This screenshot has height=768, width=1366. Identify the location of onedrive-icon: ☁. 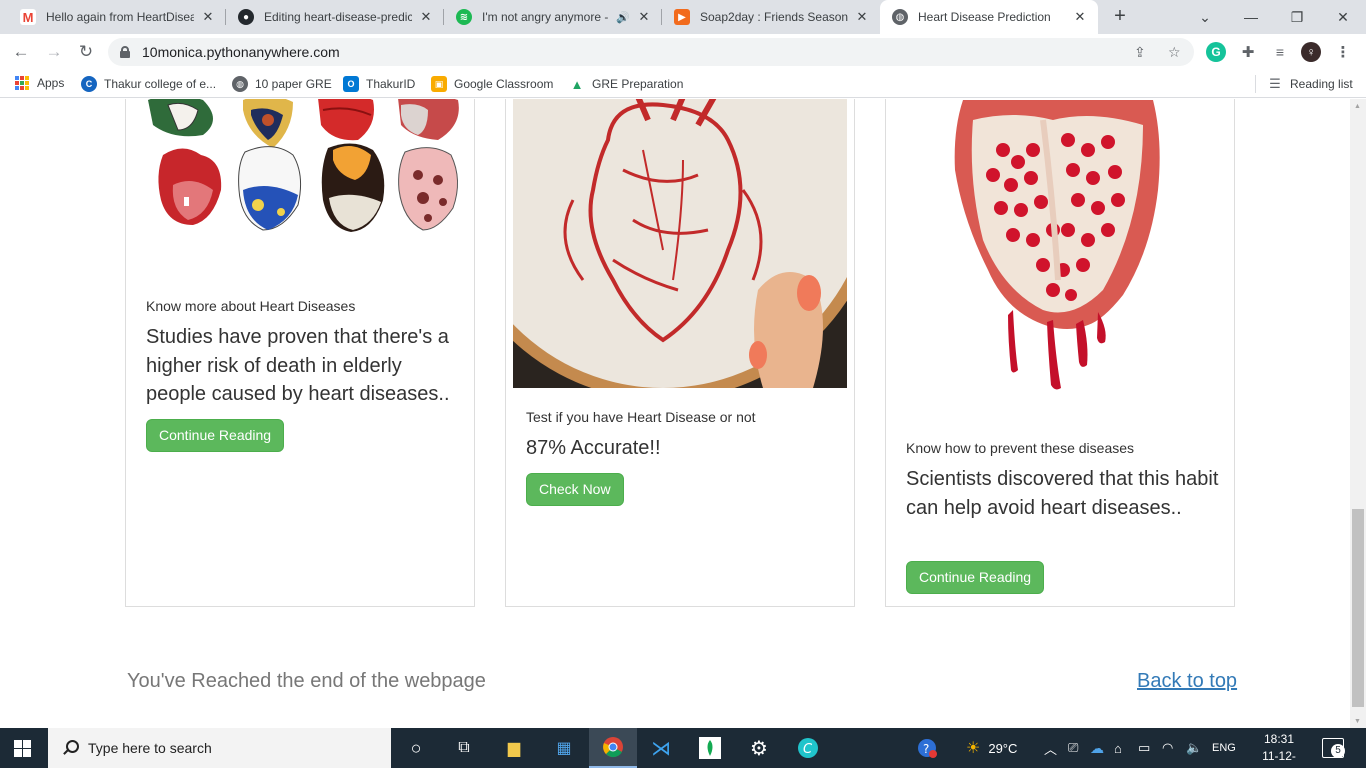
(1097, 748).